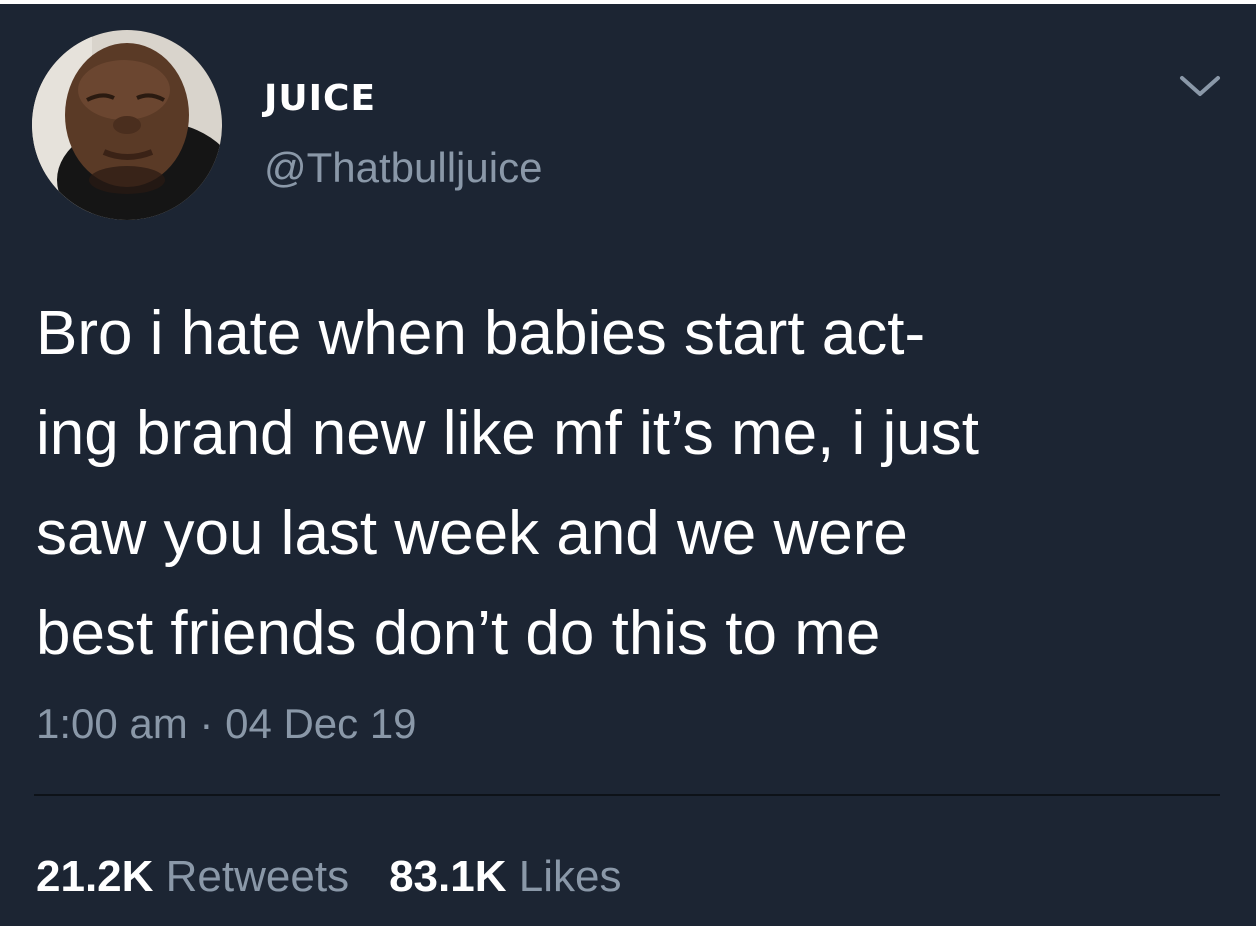 Image resolution: width=1256 pixels, height=926 pixels. I want to click on likes-label: Likes, so click(570, 876).